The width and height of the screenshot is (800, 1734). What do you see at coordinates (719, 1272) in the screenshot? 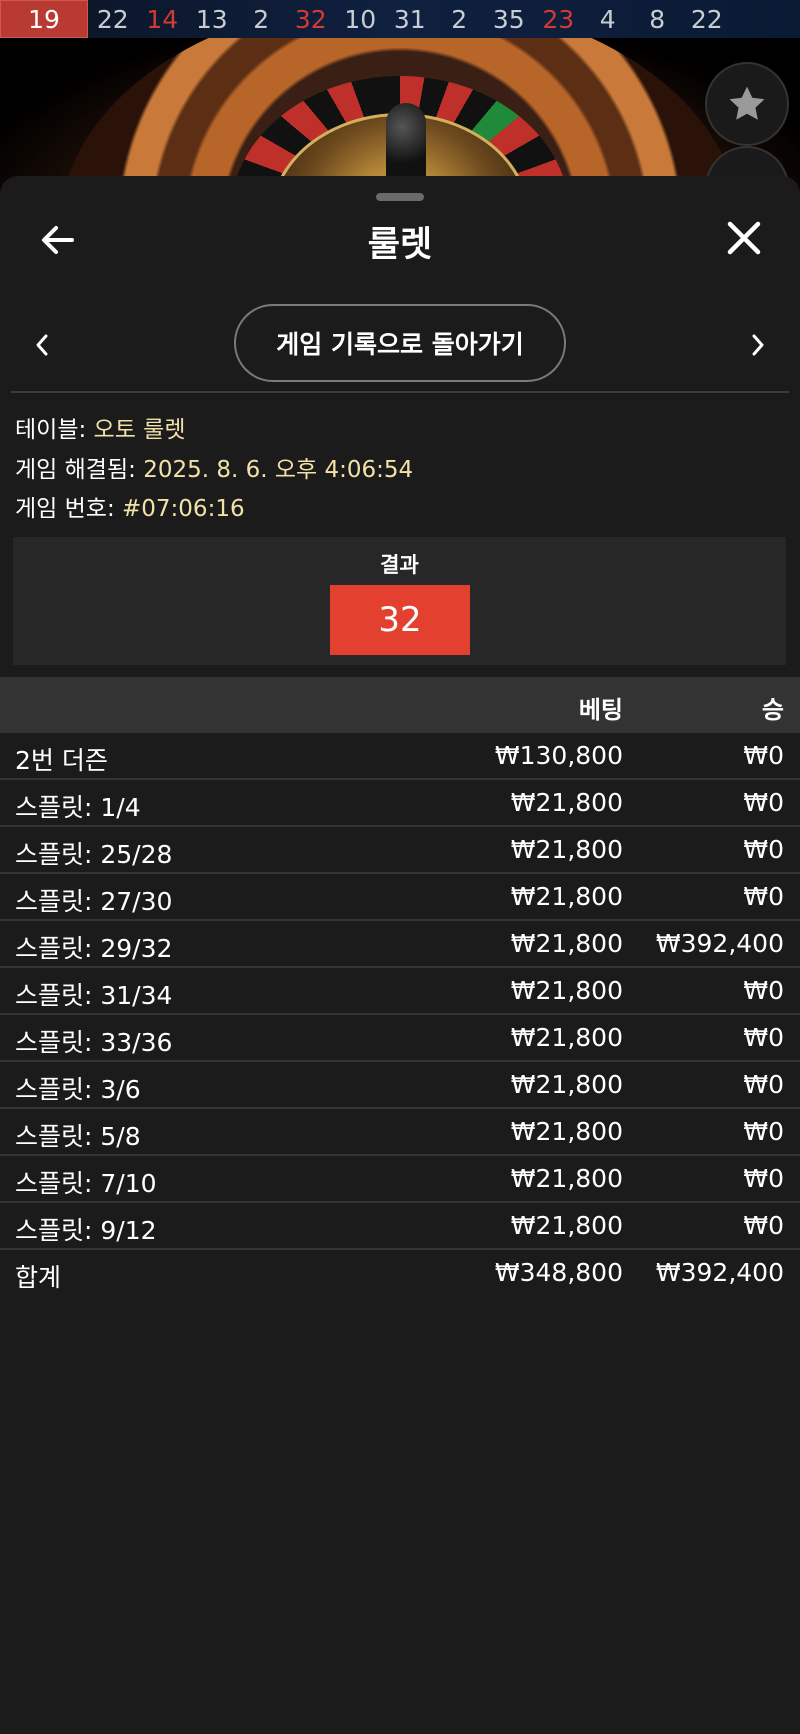
I see `total-win: ₩392,400` at bounding box center [719, 1272].